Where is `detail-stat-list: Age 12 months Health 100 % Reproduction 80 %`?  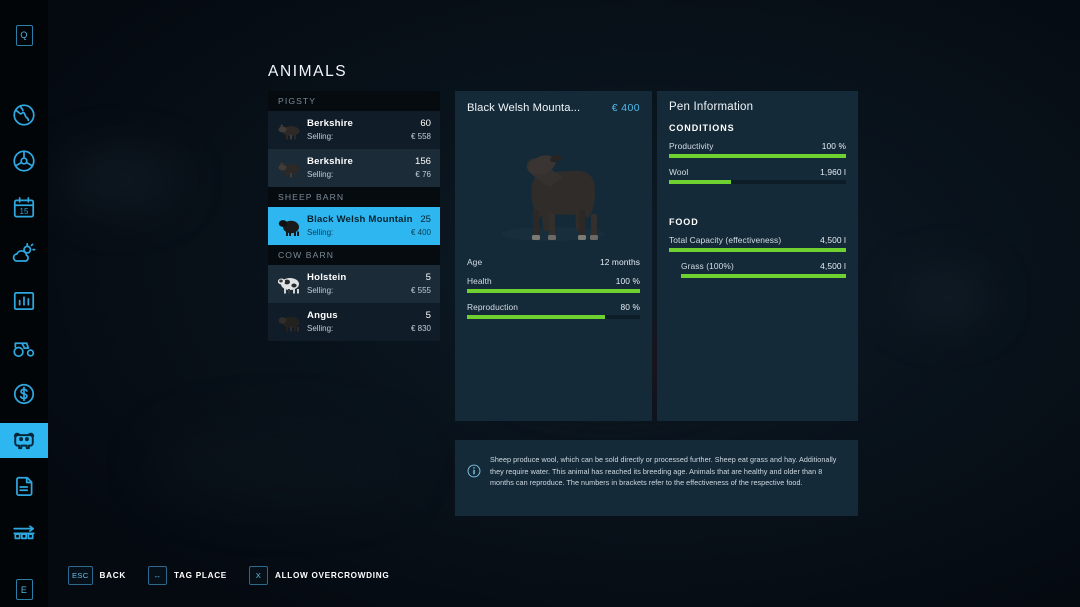 detail-stat-list: Age 12 months Health 100 % Reproduction 80 % is located at coordinates (553, 285).